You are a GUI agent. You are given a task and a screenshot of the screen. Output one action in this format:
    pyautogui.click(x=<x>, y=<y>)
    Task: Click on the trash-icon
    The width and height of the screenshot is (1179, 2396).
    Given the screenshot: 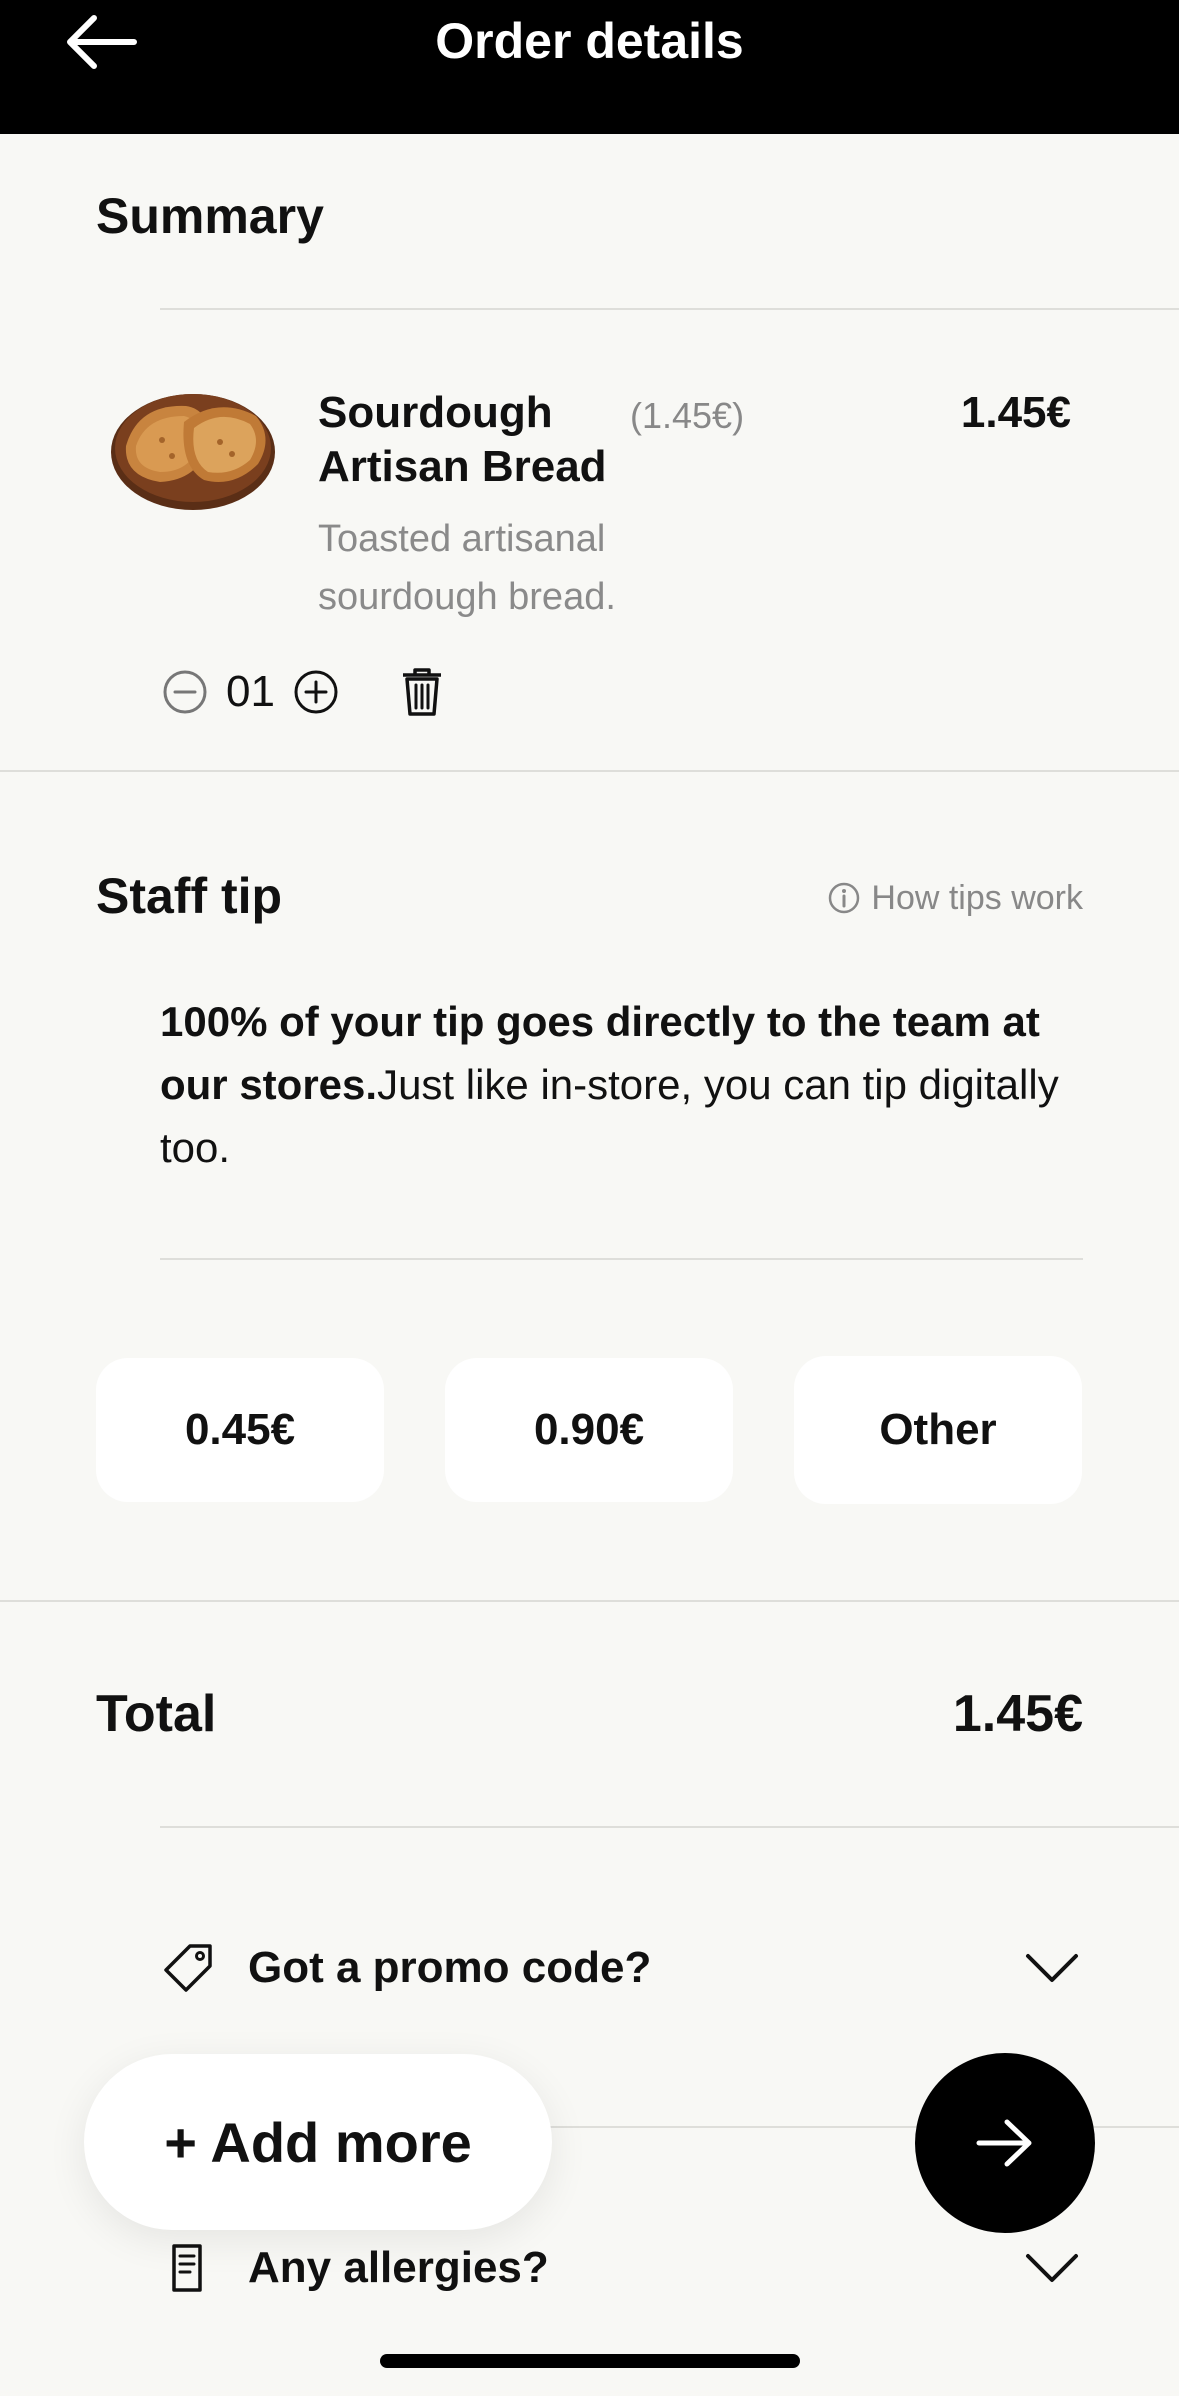 What is the action you would take?
    pyautogui.click(x=421, y=692)
    